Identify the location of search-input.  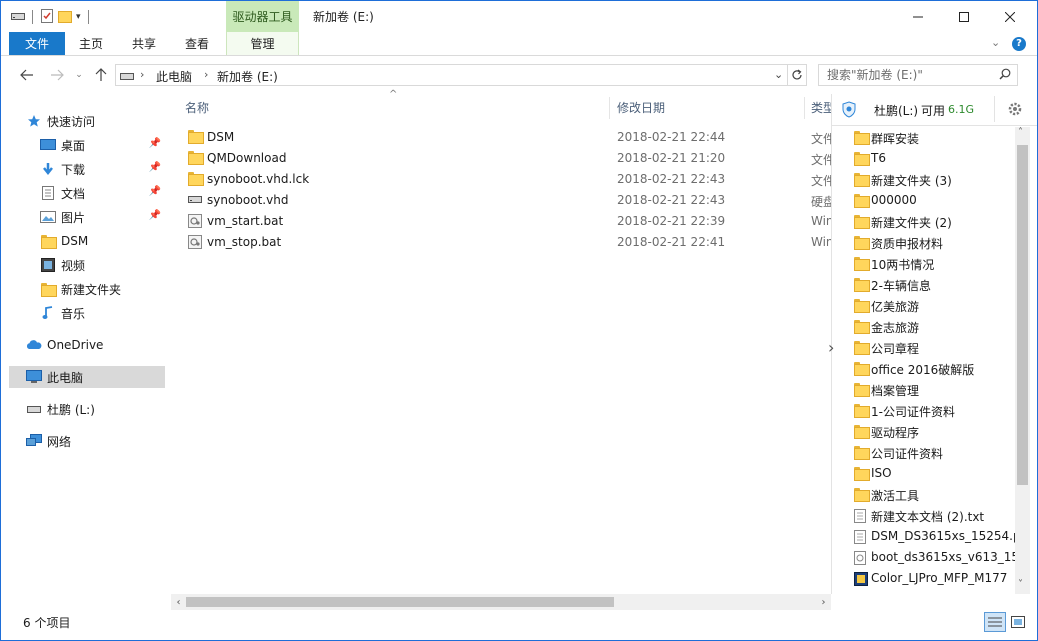
(907, 75).